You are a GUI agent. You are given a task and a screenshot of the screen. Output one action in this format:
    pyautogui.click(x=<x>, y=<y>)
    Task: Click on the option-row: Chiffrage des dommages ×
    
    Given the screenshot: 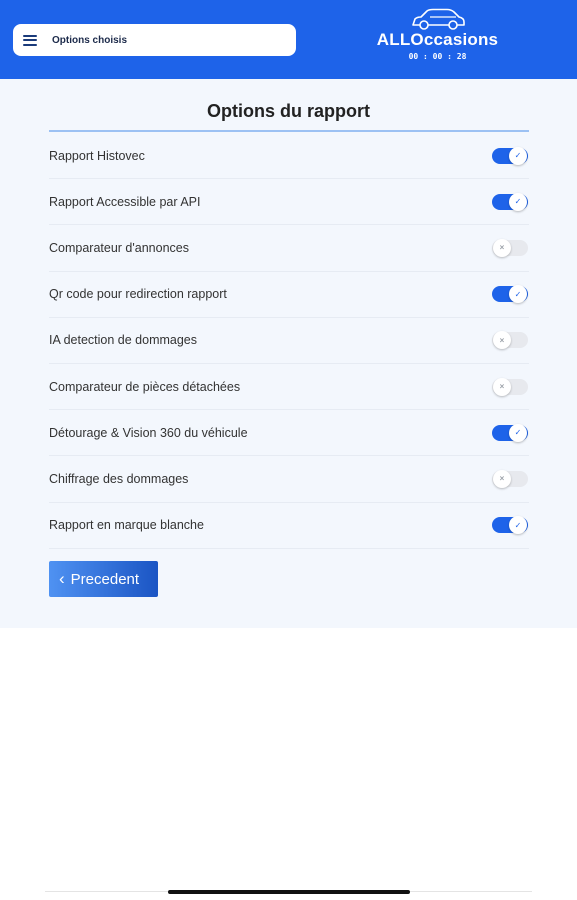 What is the action you would take?
    pyautogui.click(x=289, y=479)
    